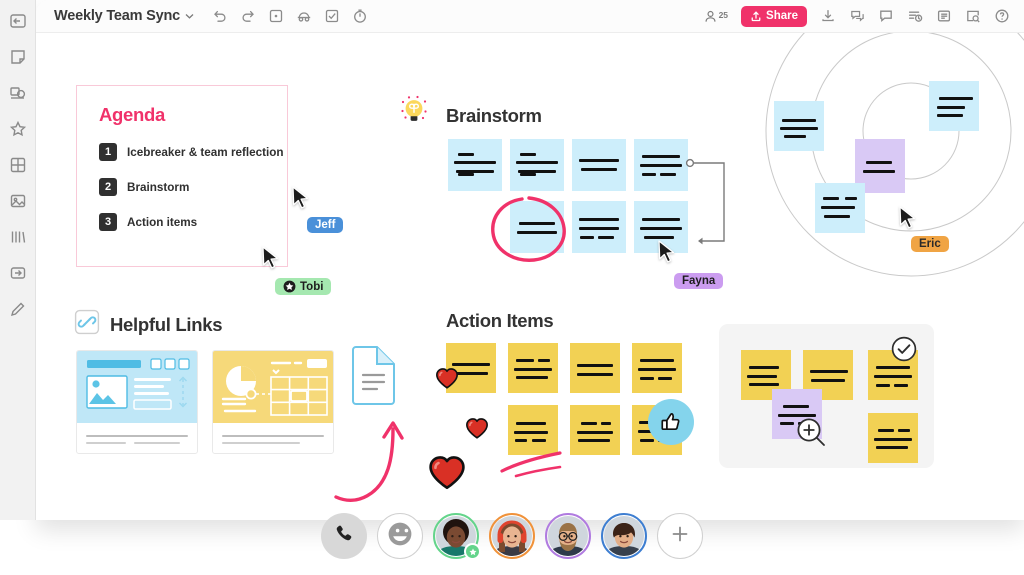  I want to click on voting-icon, so click(332, 16).